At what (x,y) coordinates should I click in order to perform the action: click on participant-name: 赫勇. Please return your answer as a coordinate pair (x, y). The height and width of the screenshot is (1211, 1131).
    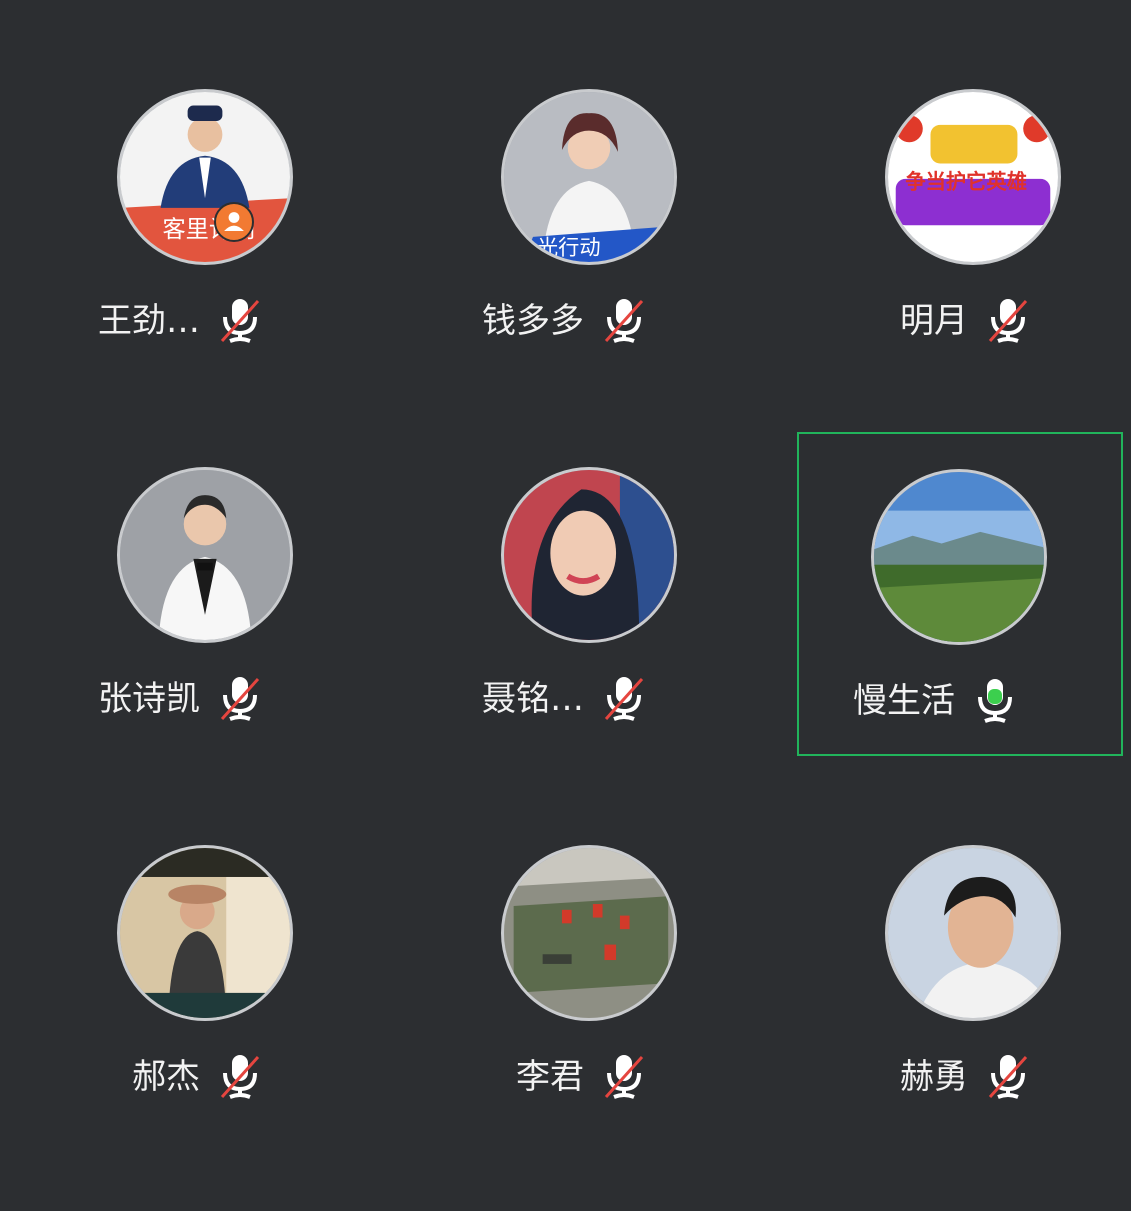
    Looking at the image, I should click on (934, 1077).